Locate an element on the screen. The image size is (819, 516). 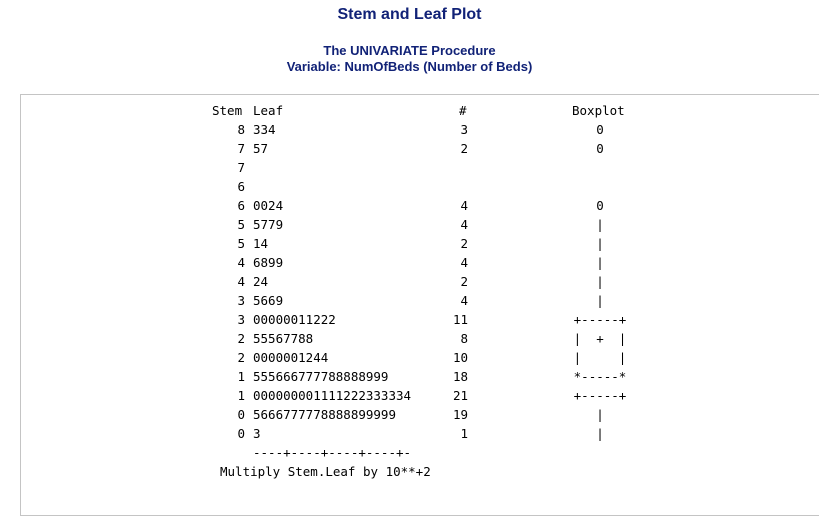
row-boxplot: | | is located at coordinates (600, 357).